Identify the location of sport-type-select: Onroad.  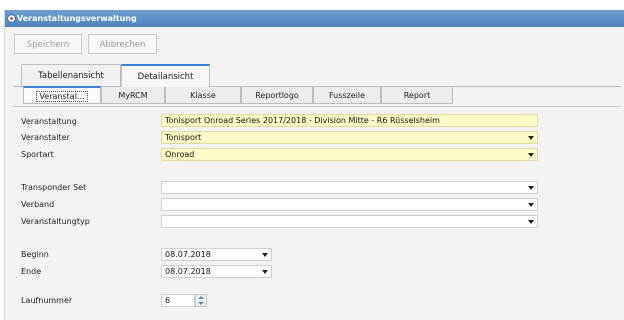
(349, 154).